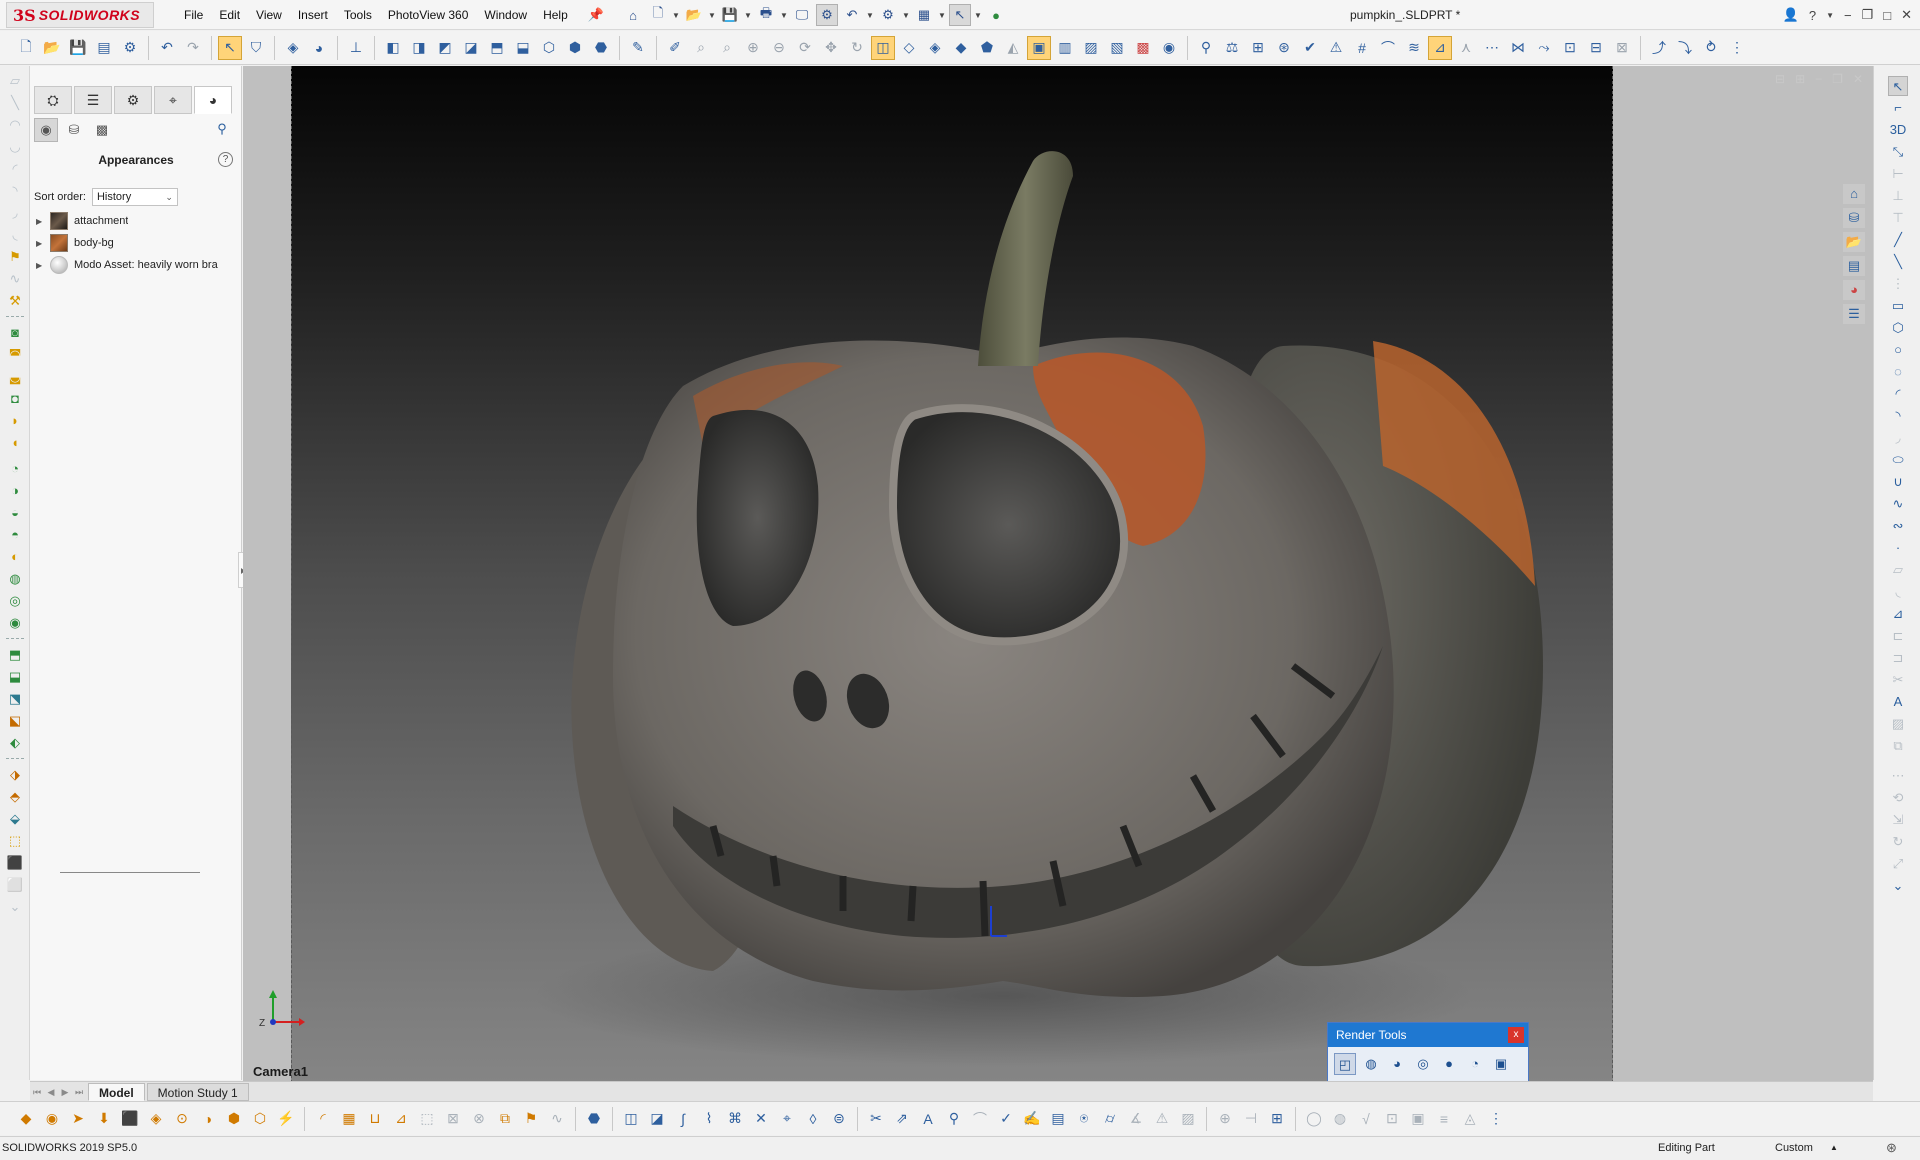 The width and height of the screenshot is (1920, 1160). What do you see at coordinates (401, 1119) in the screenshot?
I see `draft-icon: ⊿` at bounding box center [401, 1119].